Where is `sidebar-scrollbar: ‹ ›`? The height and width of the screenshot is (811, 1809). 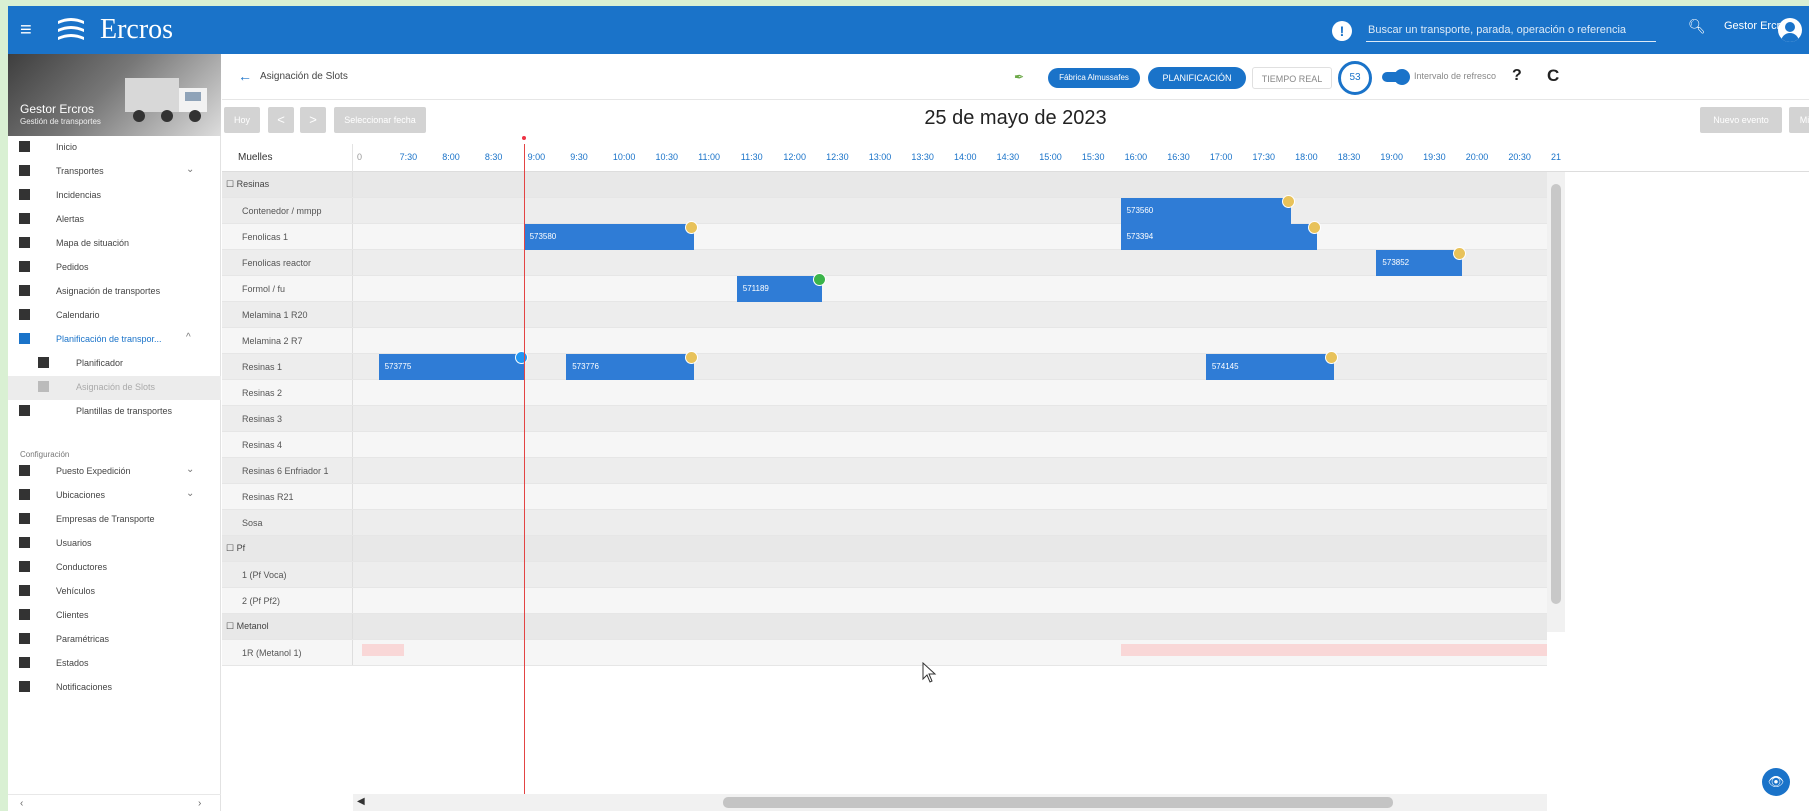 sidebar-scrollbar: ‹ › is located at coordinates (114, 802).